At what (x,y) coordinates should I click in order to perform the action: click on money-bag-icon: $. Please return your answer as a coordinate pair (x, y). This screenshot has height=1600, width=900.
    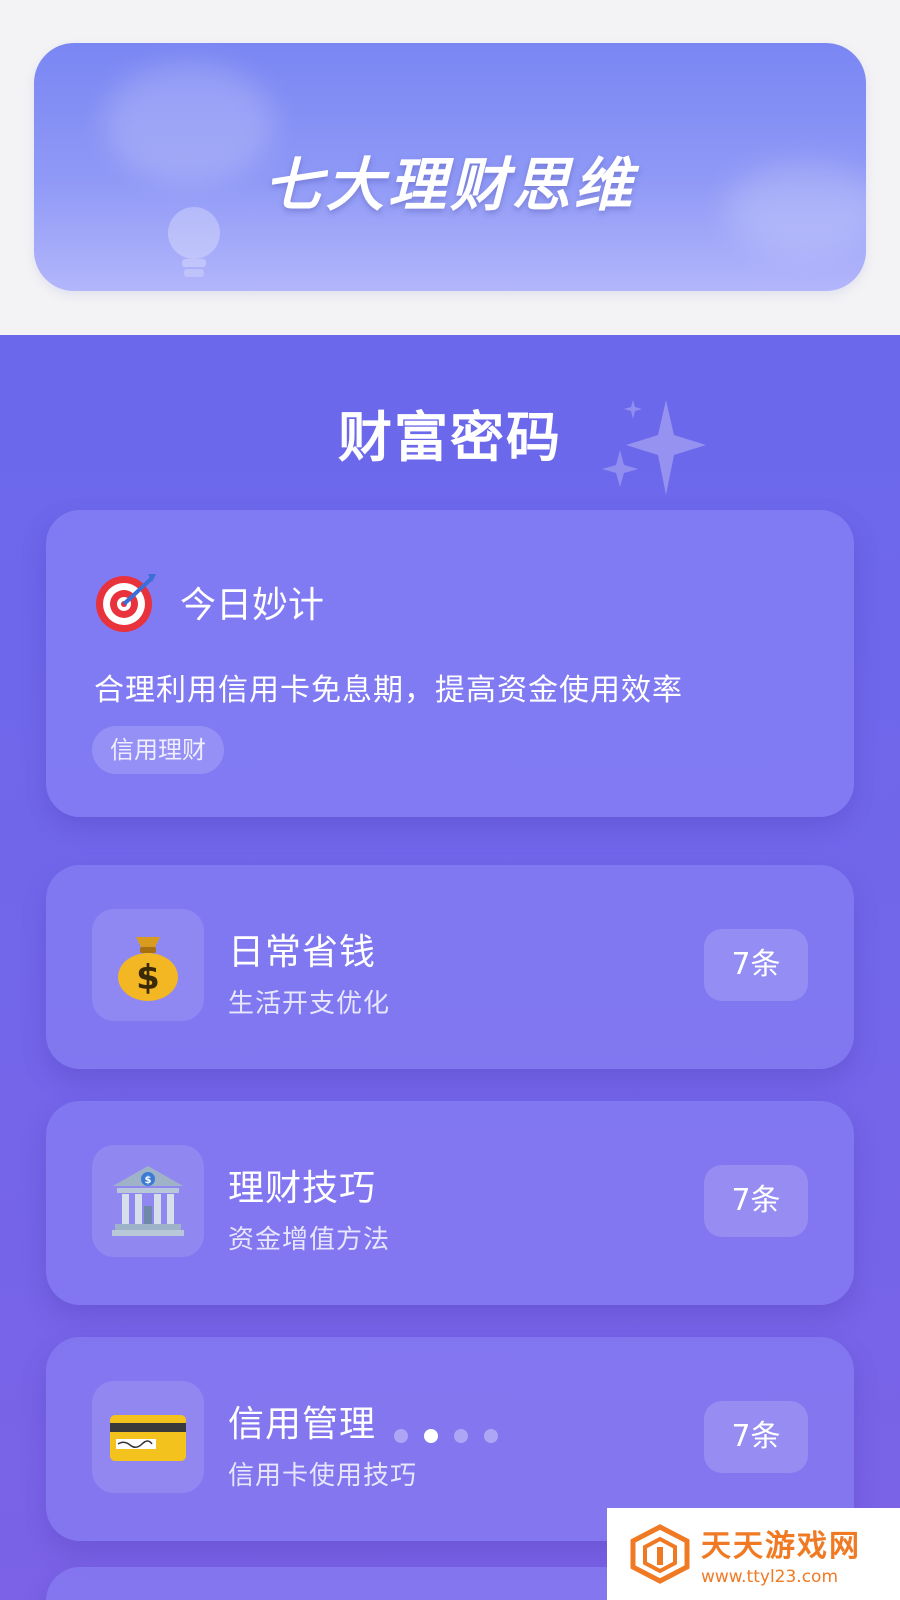
    Looking at the image, I should click on (148, 969).